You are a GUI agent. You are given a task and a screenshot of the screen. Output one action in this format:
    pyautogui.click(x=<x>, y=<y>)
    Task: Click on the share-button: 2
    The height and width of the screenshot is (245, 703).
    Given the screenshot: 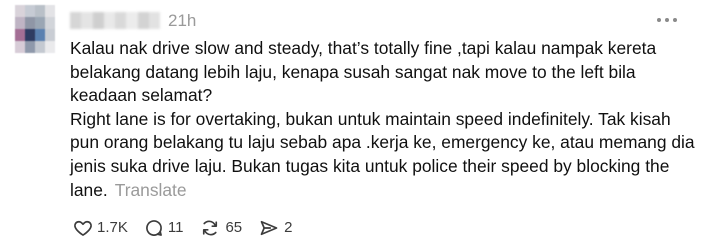 What is the action you would take?
    pyautogui.click(x=275, y=228)
    